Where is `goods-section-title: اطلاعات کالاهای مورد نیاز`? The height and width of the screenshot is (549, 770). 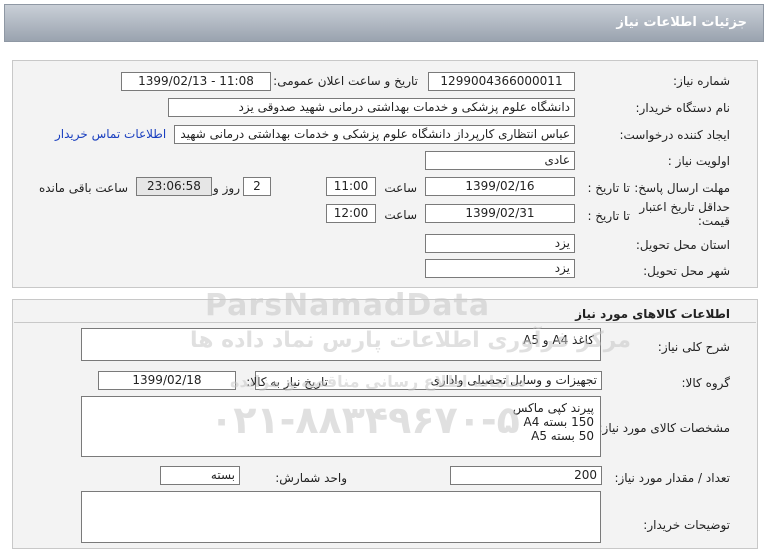 goods-section-title: اطلاعات کالاهای مورد نیاز is located at coordinates (652, 314).